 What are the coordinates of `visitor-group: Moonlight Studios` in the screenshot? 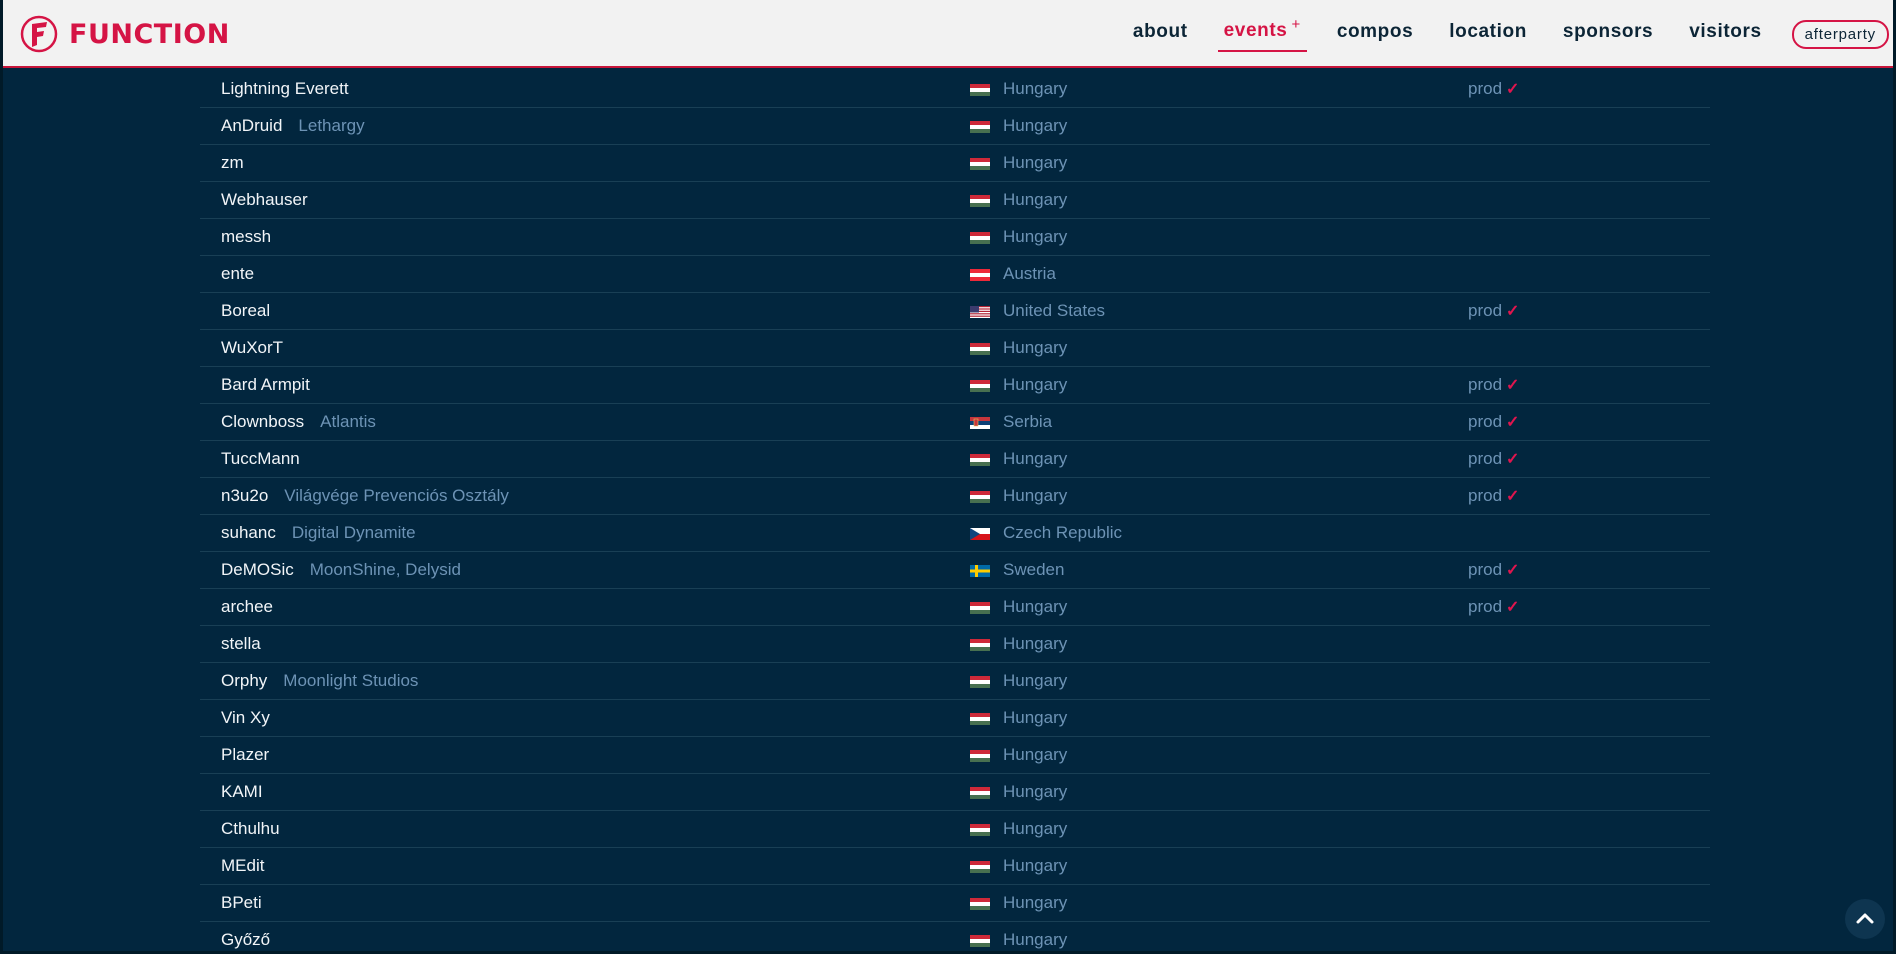 It's located at (351, 680).